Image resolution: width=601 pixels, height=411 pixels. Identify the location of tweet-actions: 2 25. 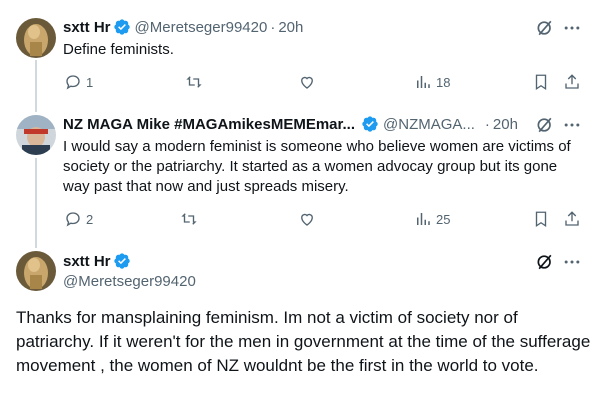
(321, 219).